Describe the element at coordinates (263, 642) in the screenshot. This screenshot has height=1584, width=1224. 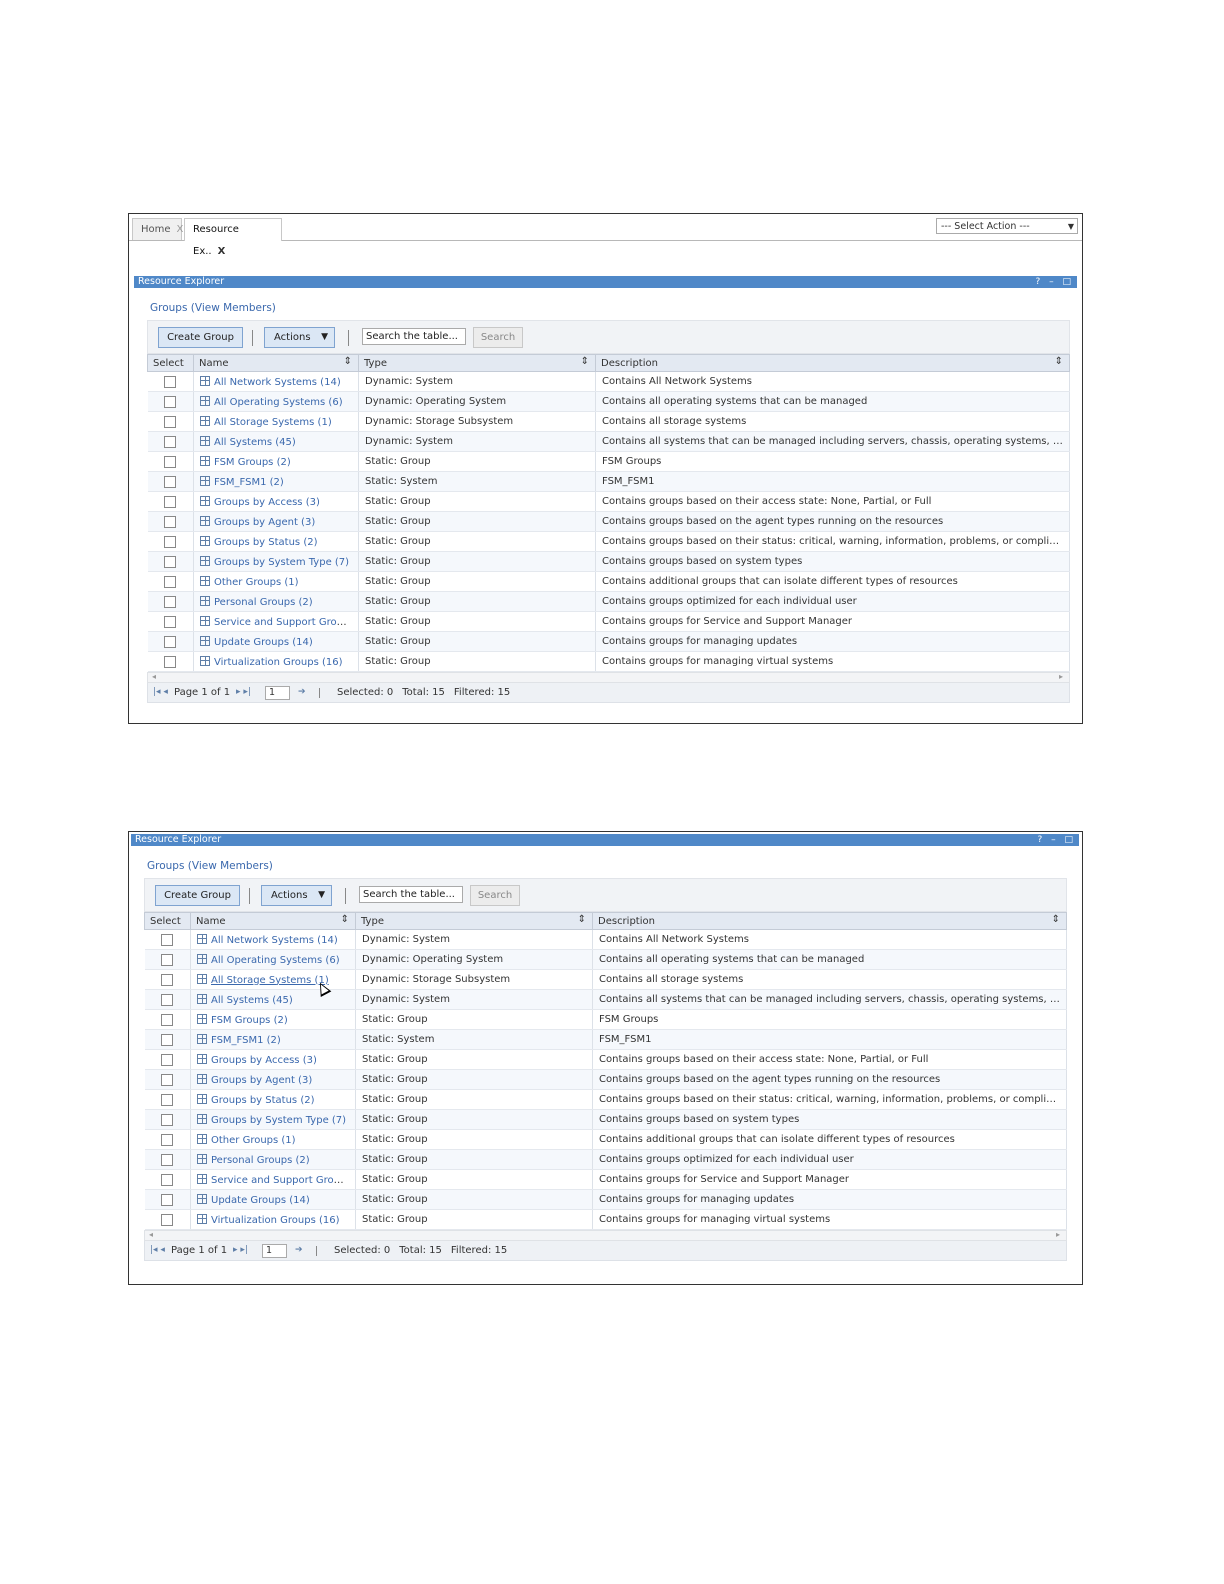
I see `group-name-link: Update Groups (14)` at that location.